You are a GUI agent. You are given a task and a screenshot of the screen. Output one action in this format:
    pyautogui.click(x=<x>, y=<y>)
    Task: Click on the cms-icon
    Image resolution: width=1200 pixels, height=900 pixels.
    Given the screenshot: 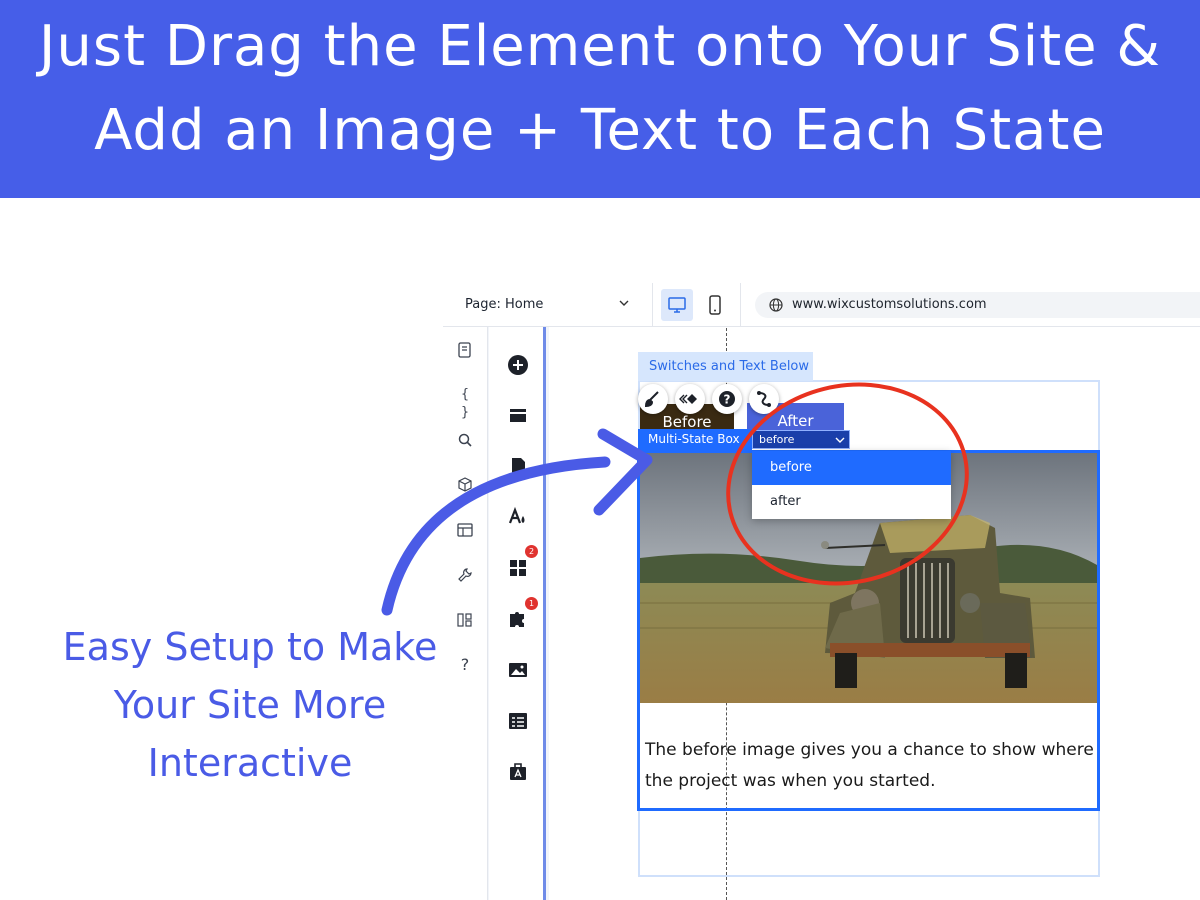 What is the action you would take?
    pyautogui.click(x=518, y=721)
    